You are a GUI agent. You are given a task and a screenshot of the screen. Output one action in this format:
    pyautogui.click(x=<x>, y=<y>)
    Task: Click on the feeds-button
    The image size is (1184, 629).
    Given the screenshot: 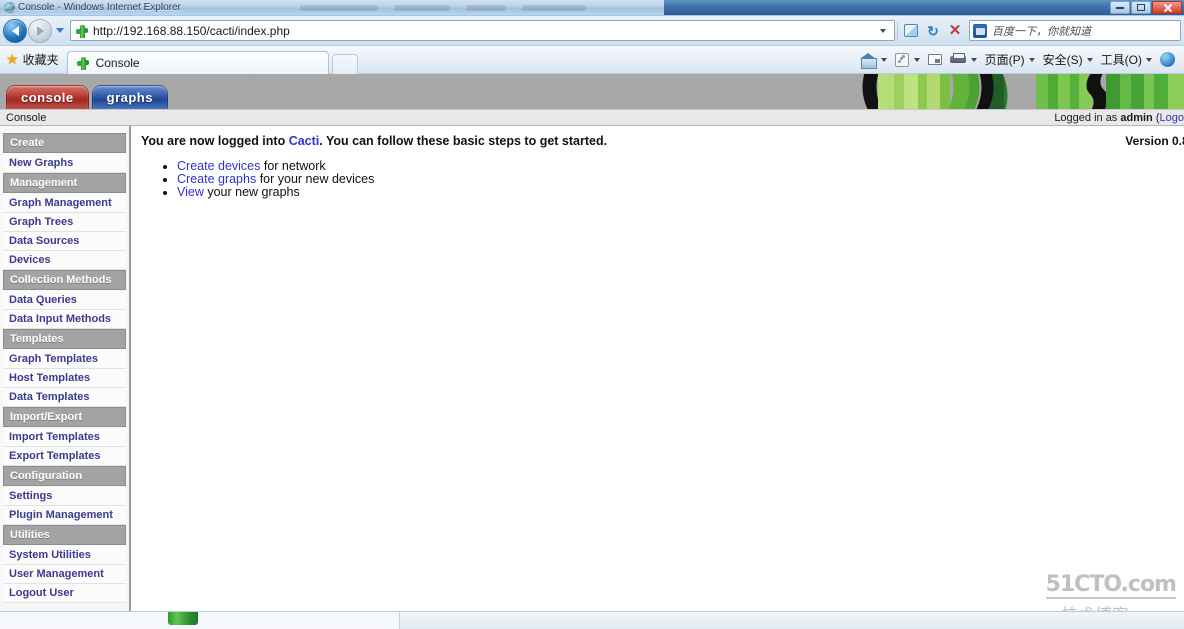 What is the action you would take?
    pyautogui.click(x=907, y=59)
    